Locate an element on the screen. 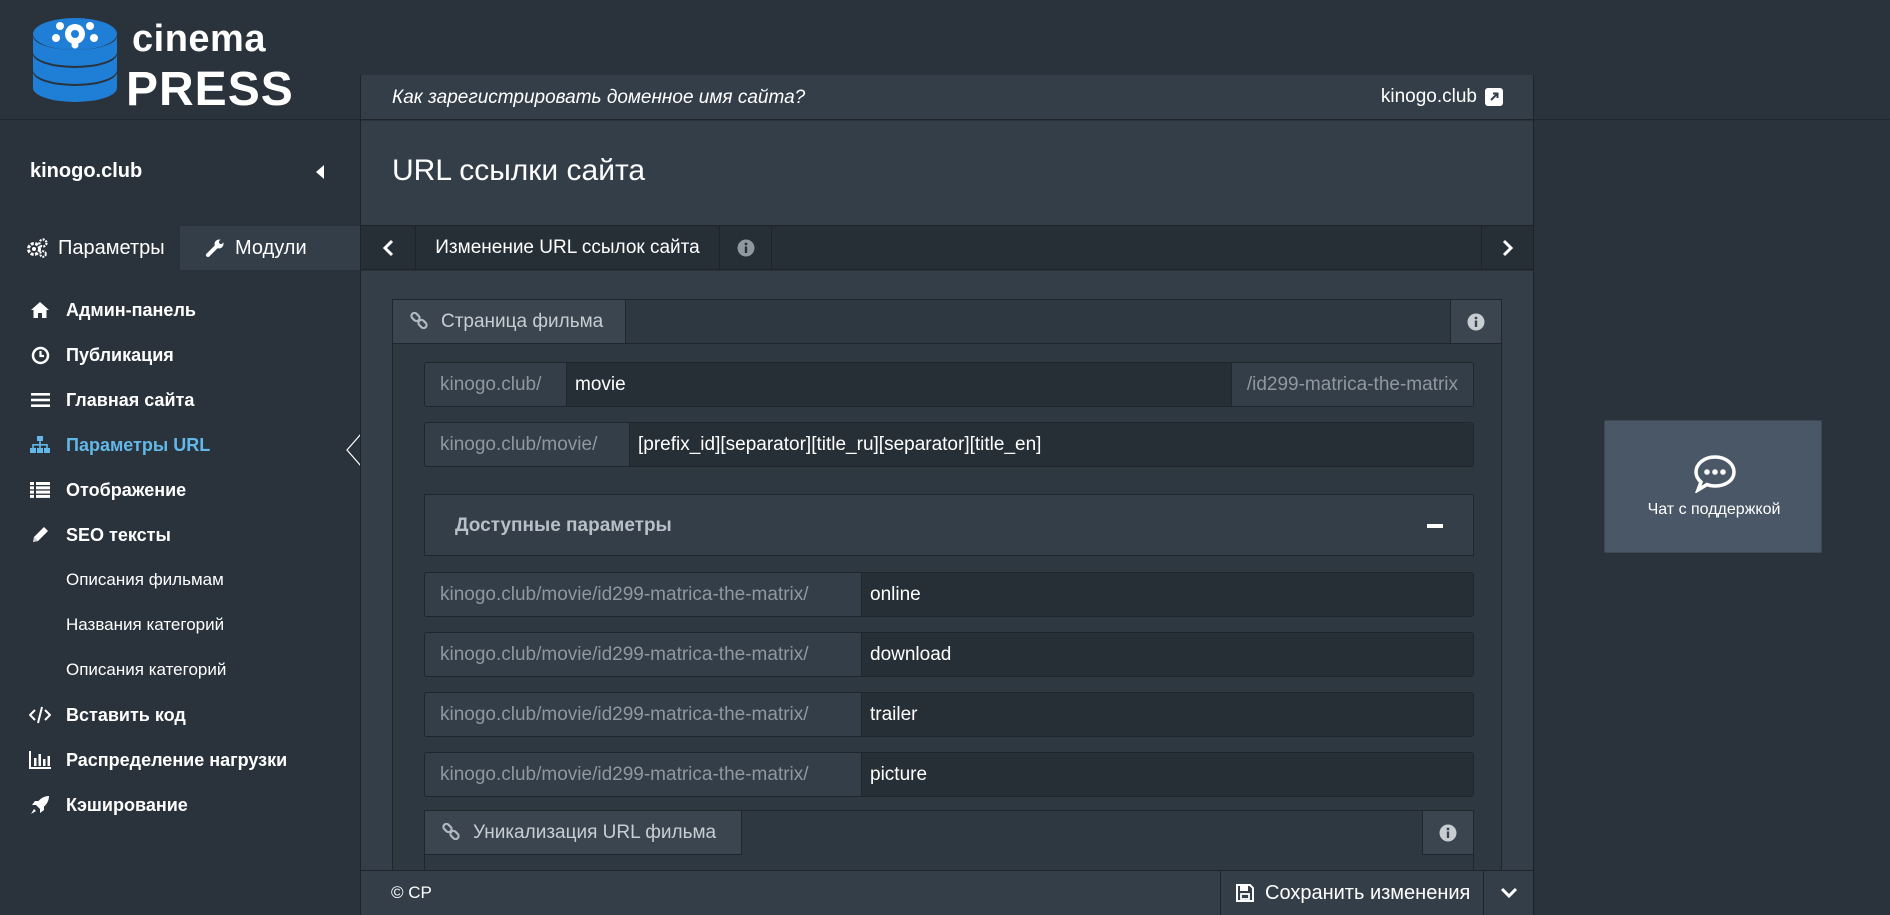 The height and width of the screenshot is (915, 1890). chevron-left-icon is located at coordinates (388, 247).